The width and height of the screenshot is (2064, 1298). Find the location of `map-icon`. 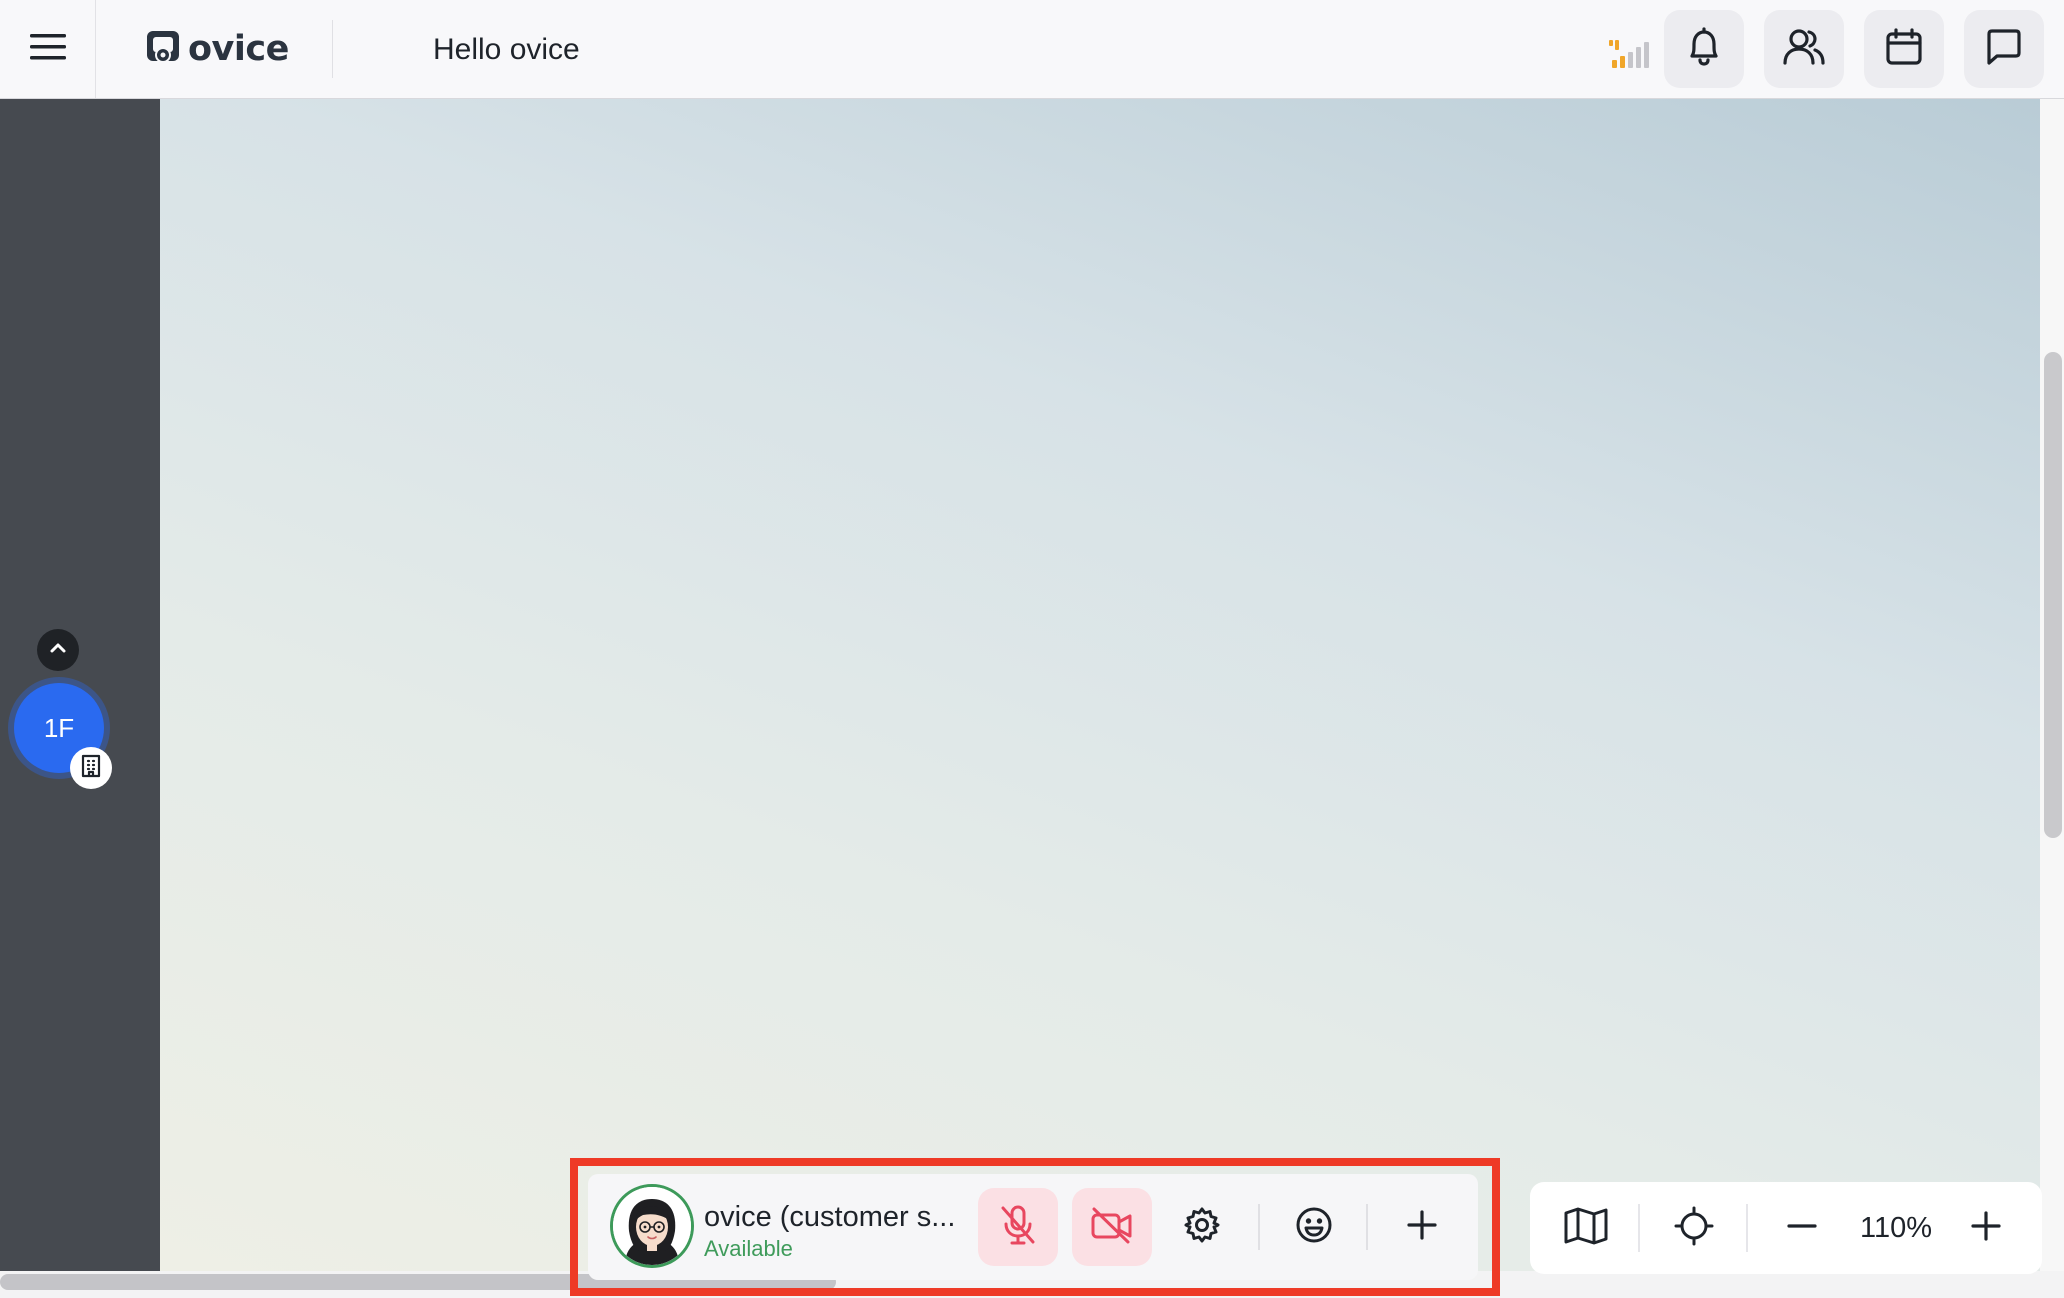

map-icon is located at coordinates (1586, 1228).